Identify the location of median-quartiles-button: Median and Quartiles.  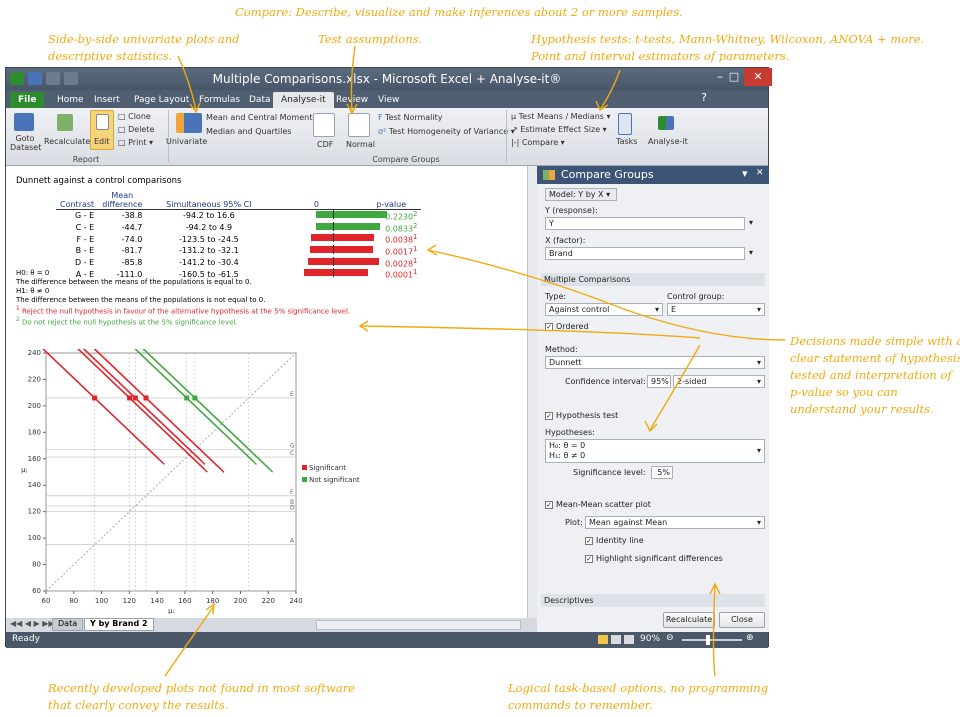
(248, 131).